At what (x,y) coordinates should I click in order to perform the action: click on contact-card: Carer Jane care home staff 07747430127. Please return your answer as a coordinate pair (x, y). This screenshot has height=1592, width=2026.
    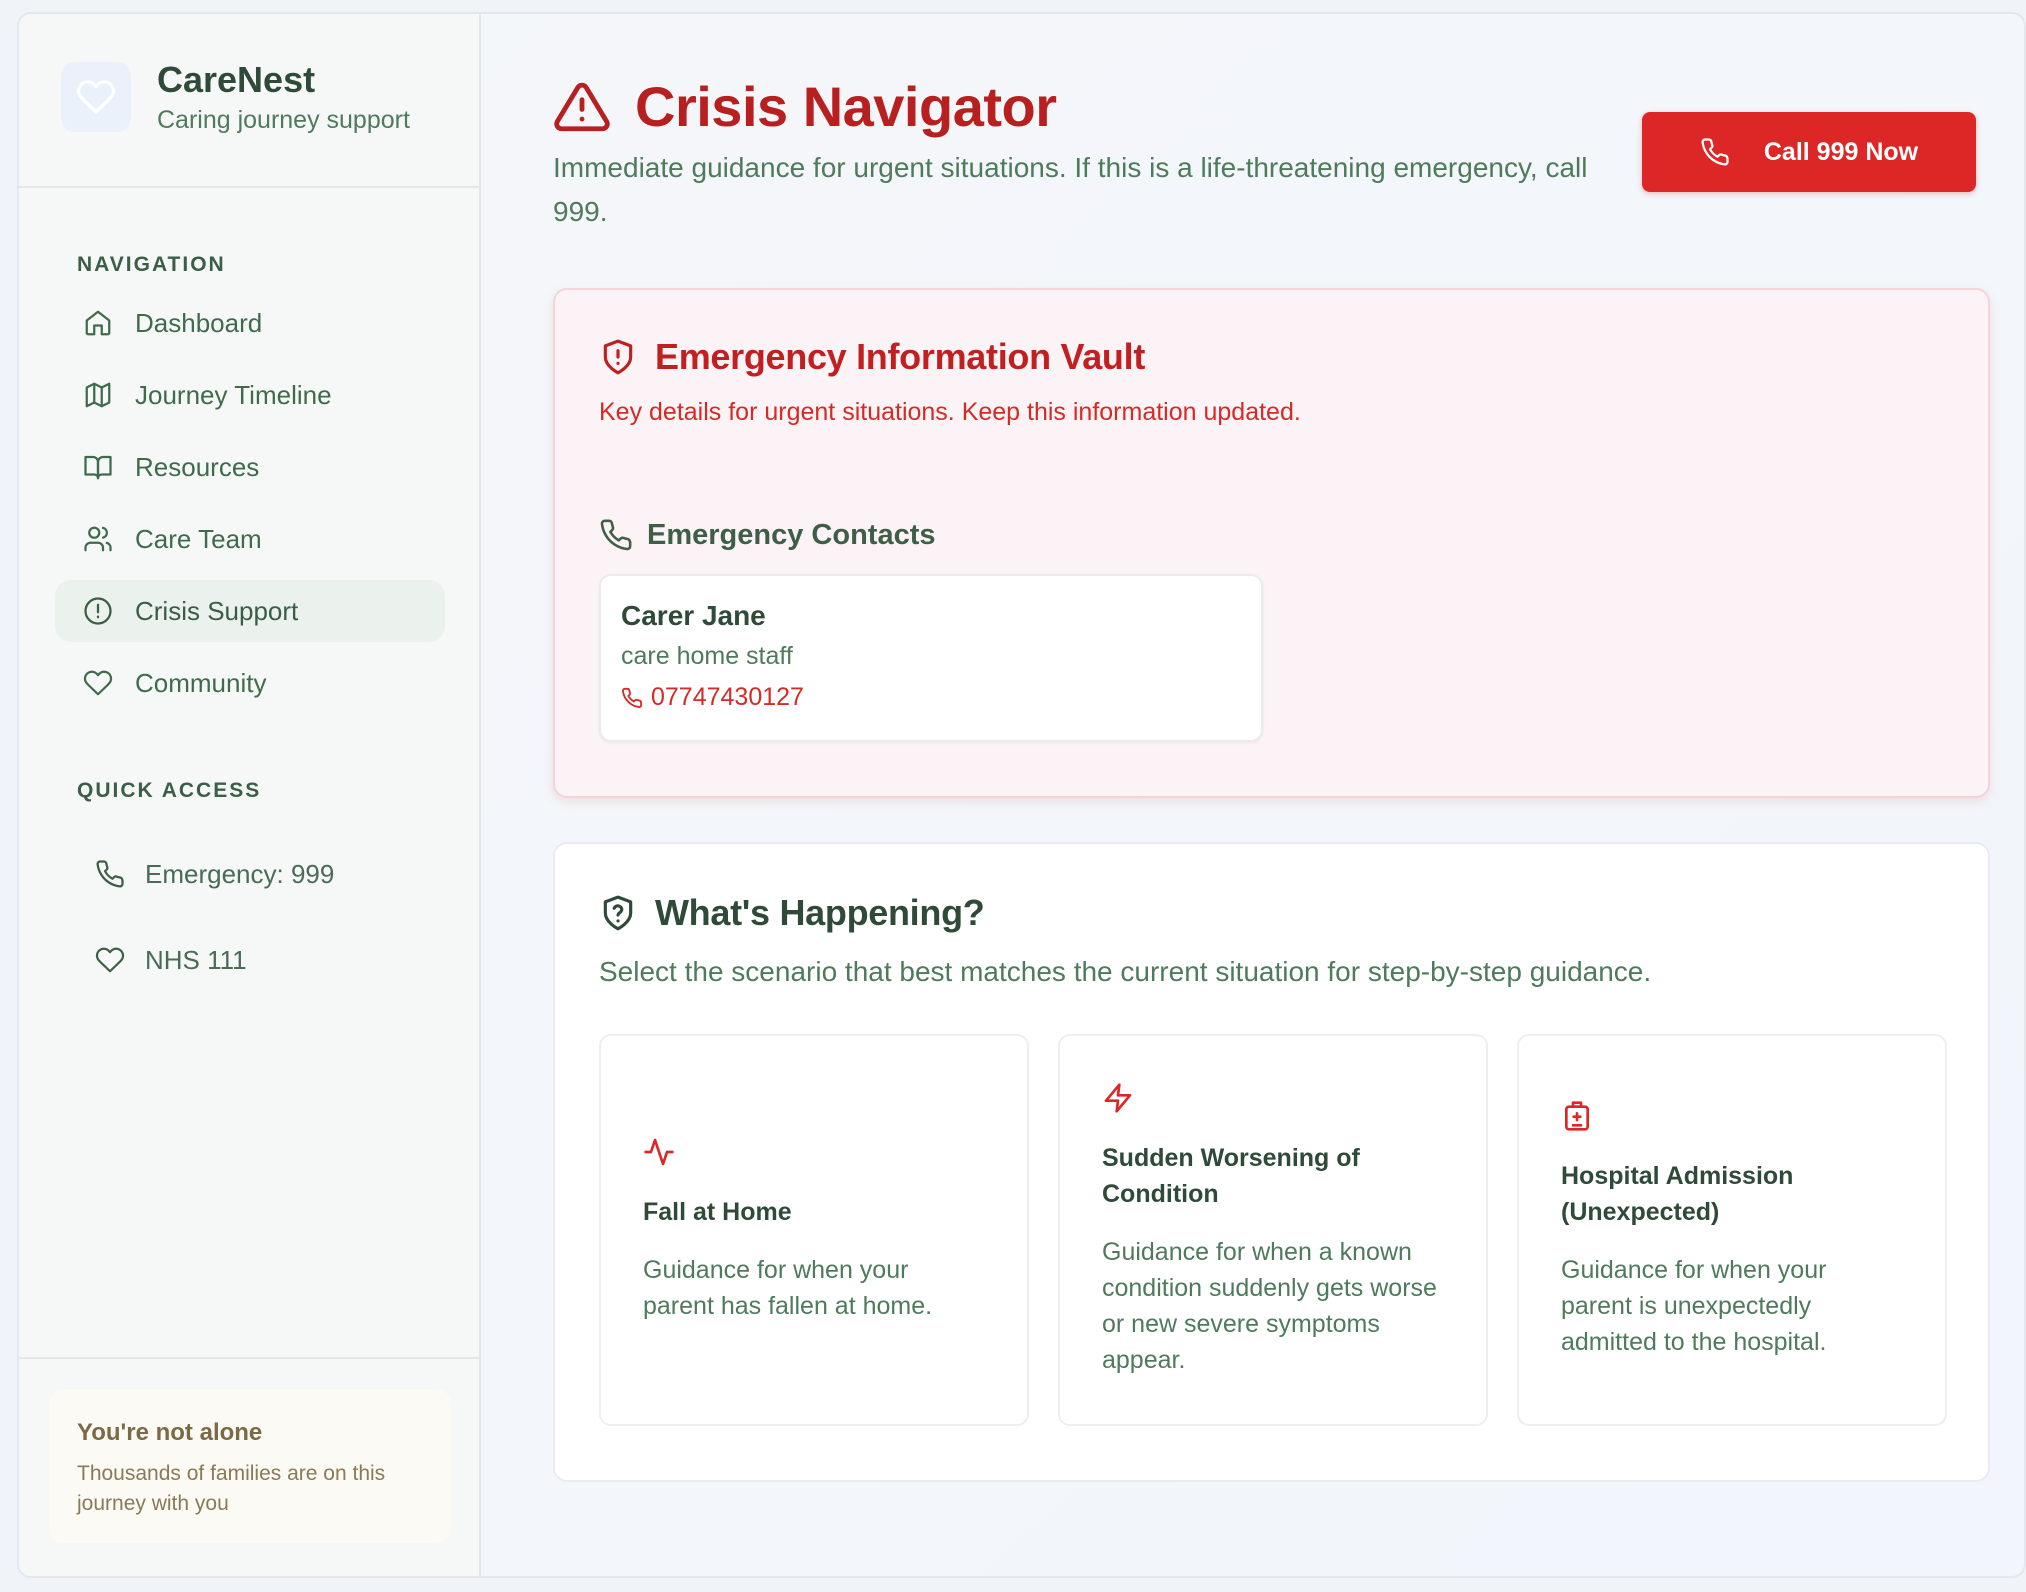
    Looking at the image, I should click on (931, 658).